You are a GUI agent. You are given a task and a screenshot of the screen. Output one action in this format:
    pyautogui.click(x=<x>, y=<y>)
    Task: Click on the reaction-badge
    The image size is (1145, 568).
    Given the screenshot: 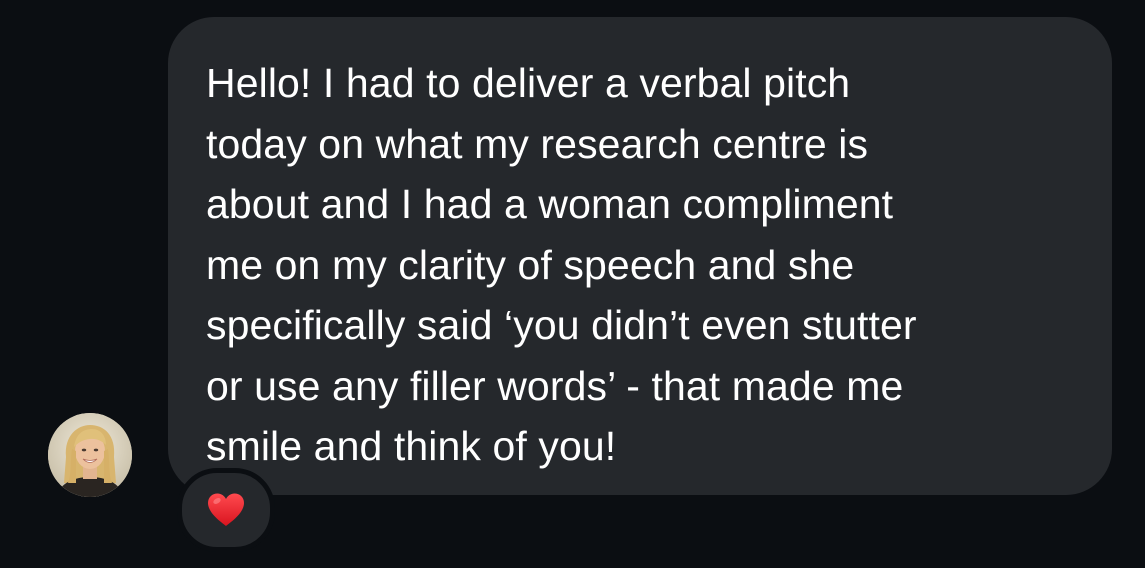 What is the action you would take?
    pyautogui.click(x=226, y=510)
    